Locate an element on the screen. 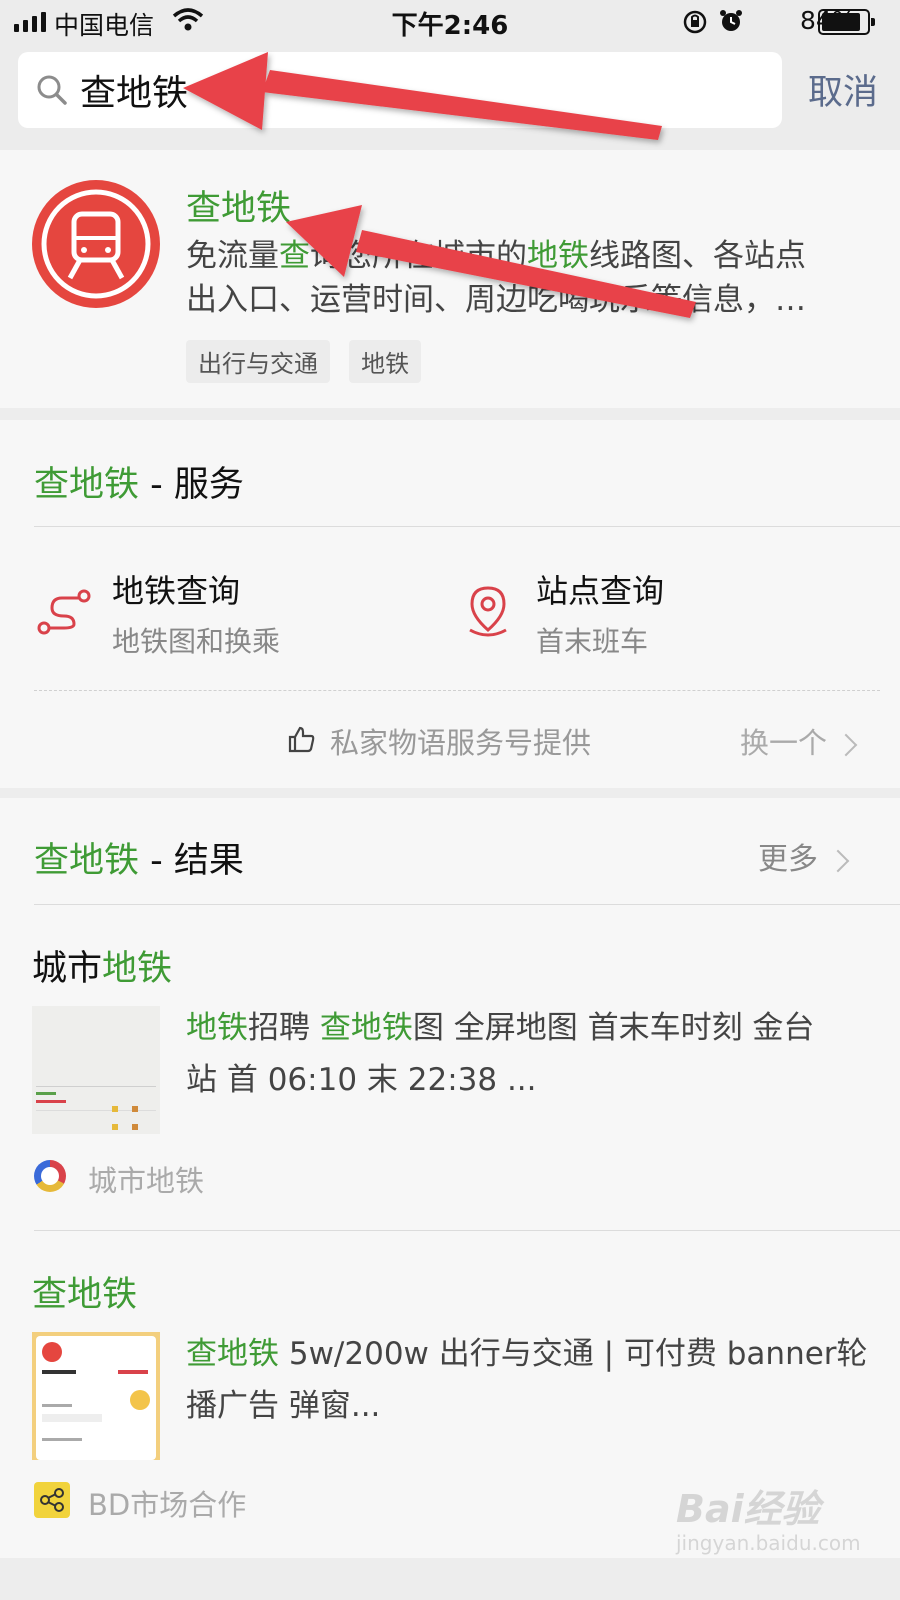  result-title: 查地铁 is located at coordinates (85, 1295).